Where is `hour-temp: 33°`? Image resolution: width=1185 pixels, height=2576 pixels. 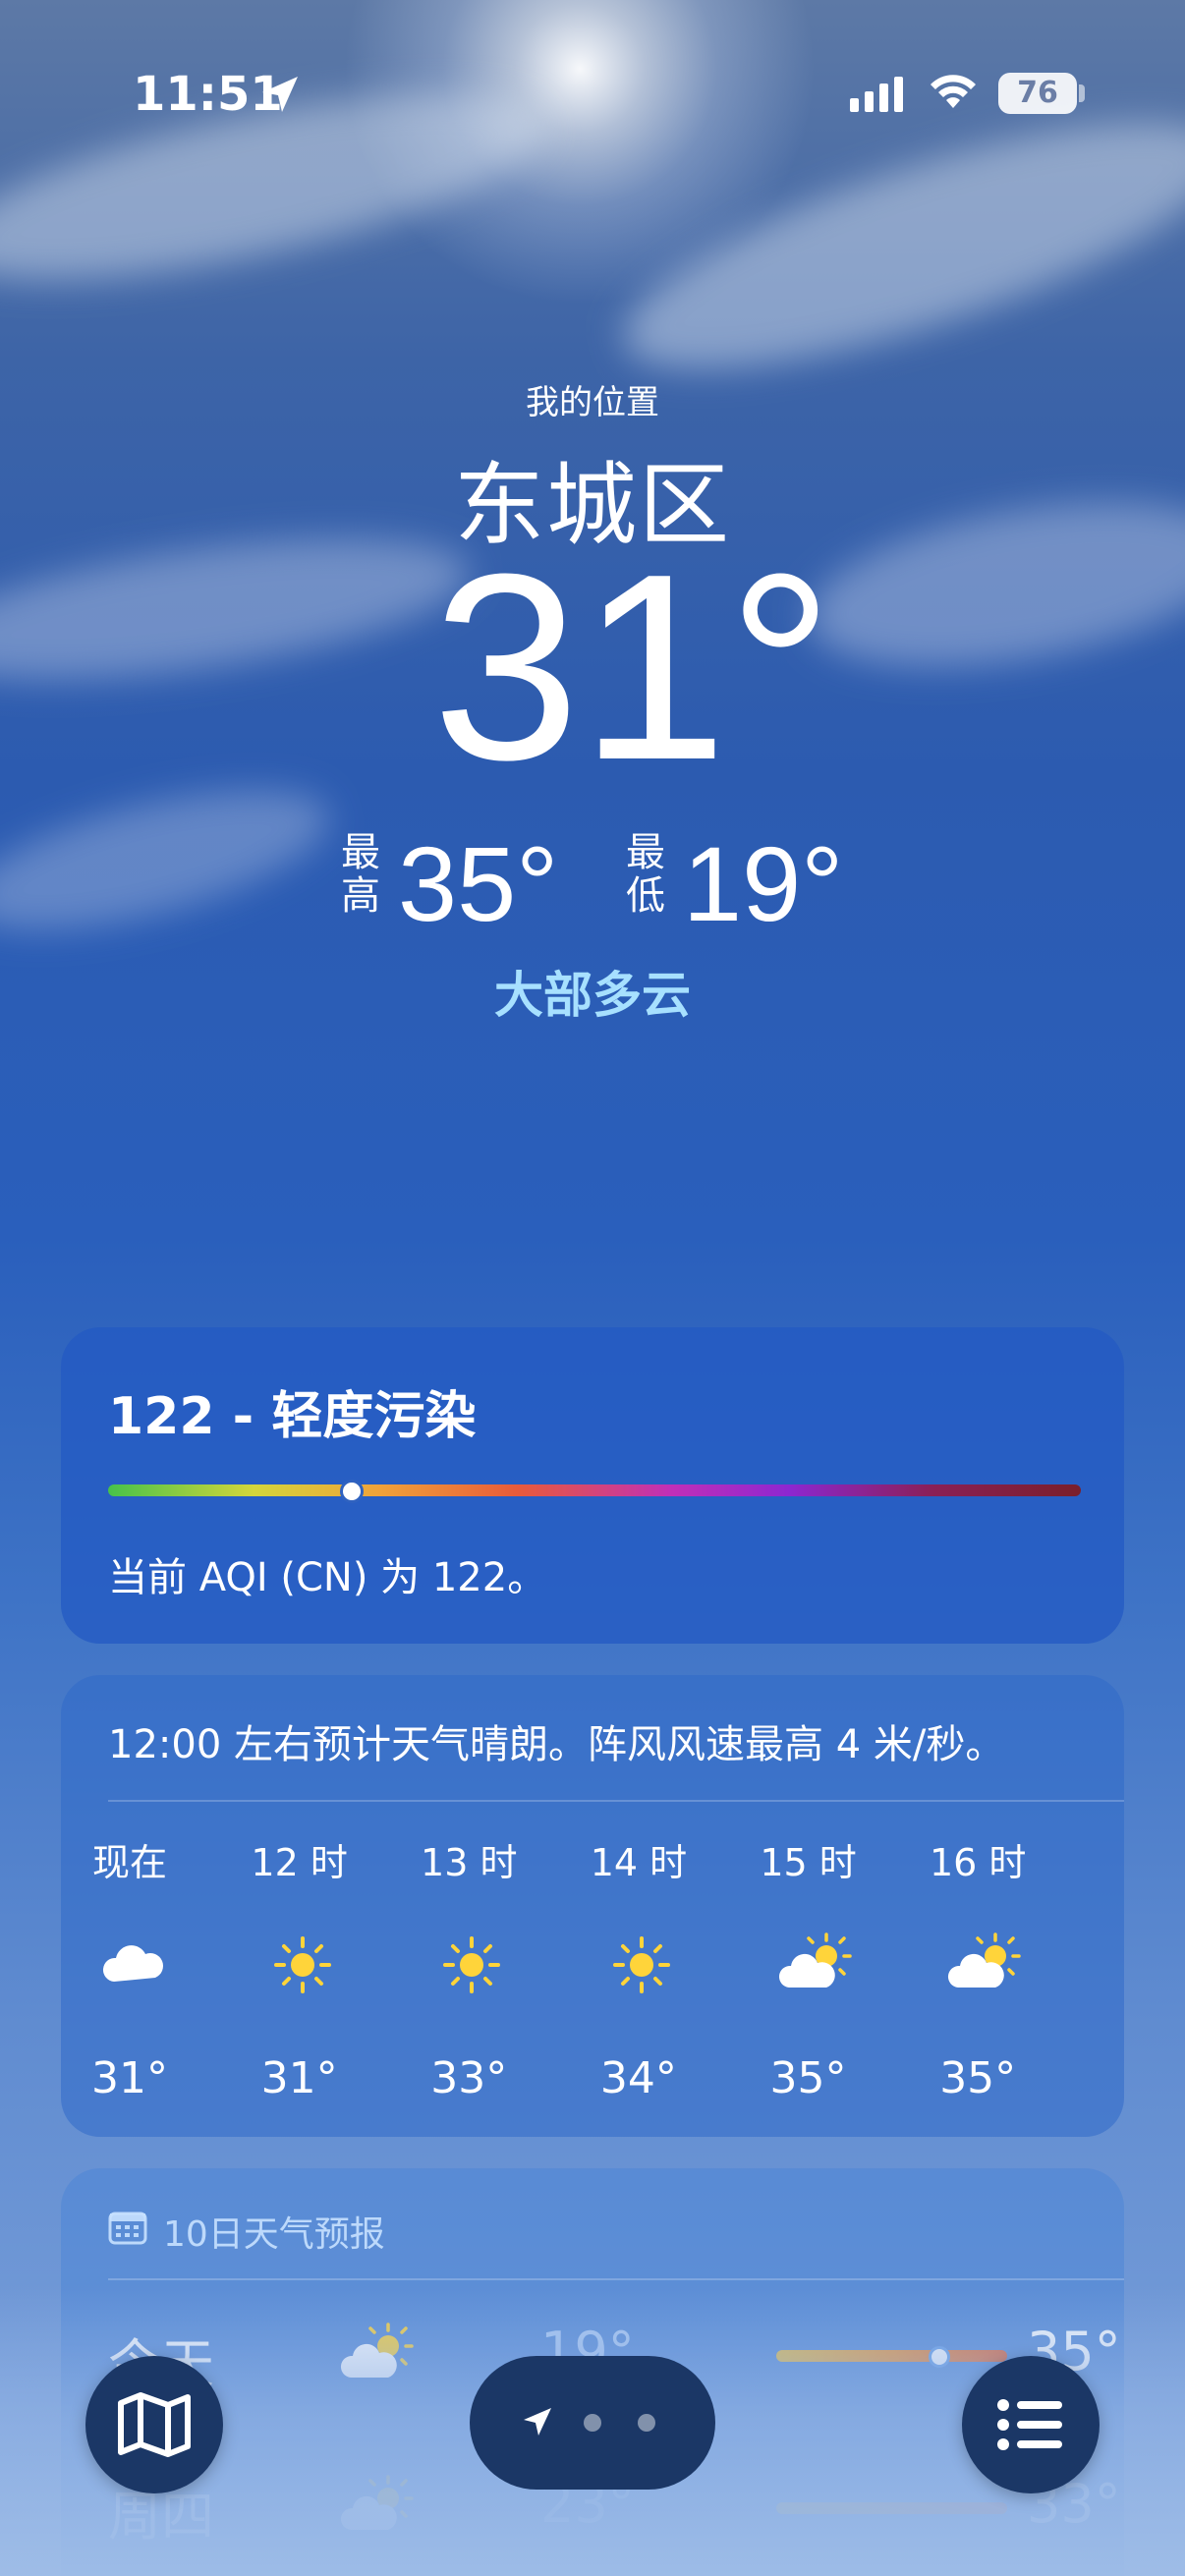 hour-temp: 33° is located at coordinates (469, 2078).